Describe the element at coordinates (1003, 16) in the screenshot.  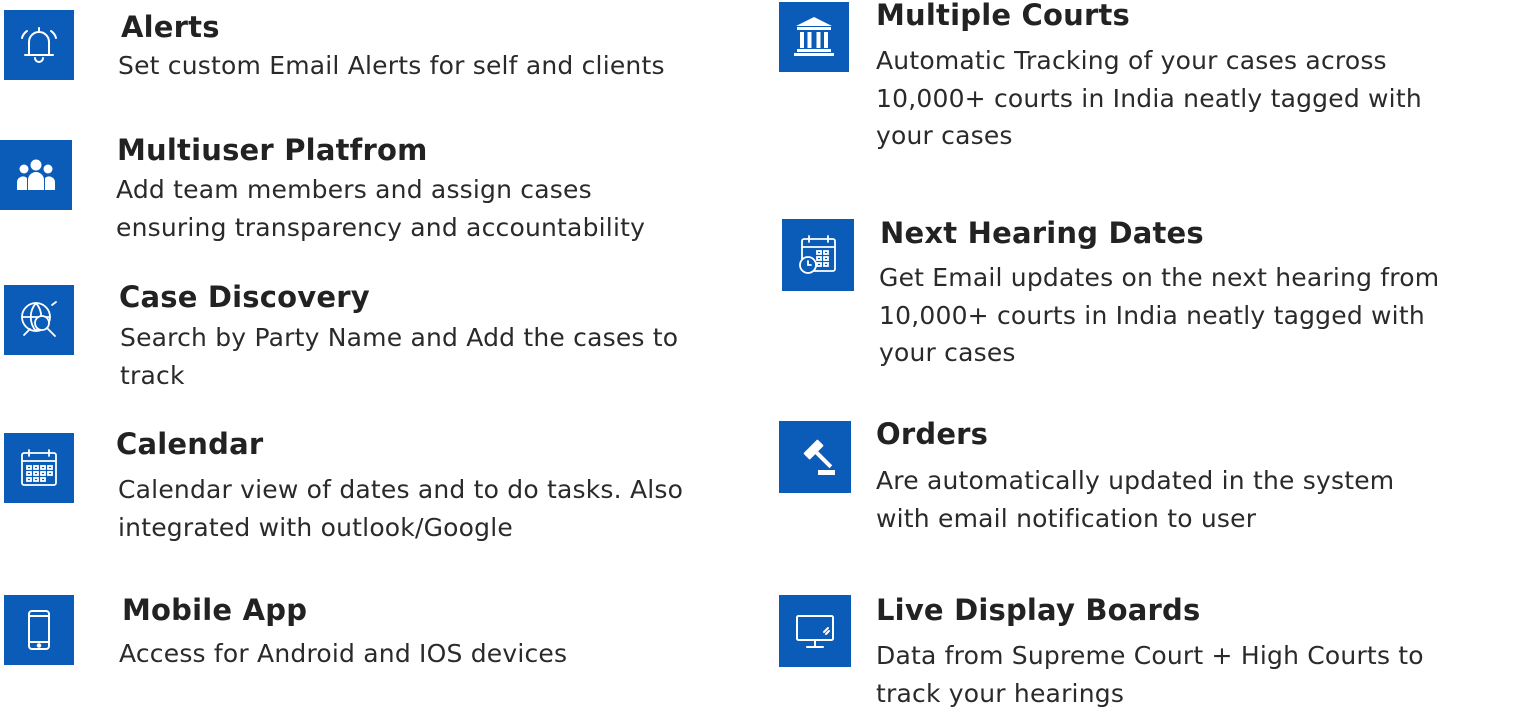
I see `feature-title: Multiple Courts` at that location.